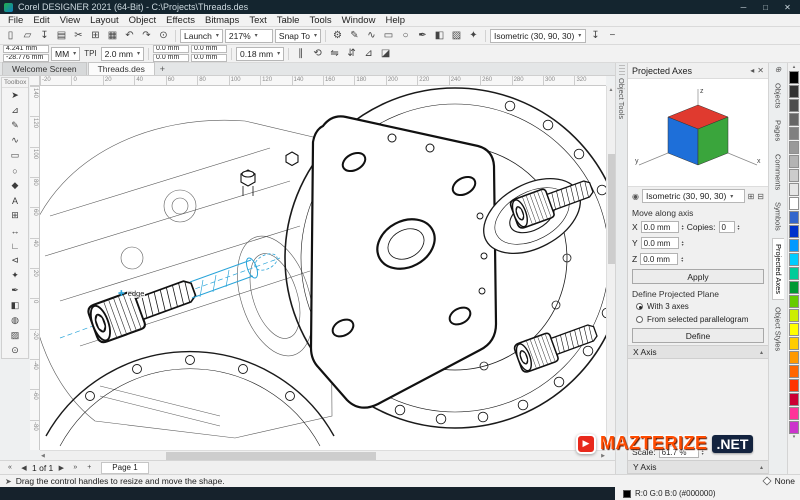 This screenshot has height=500, width=800. Describe the element at coordinates (15, 140) in the screenshot. I see `smart-drawing-tool: ∿` at that location.